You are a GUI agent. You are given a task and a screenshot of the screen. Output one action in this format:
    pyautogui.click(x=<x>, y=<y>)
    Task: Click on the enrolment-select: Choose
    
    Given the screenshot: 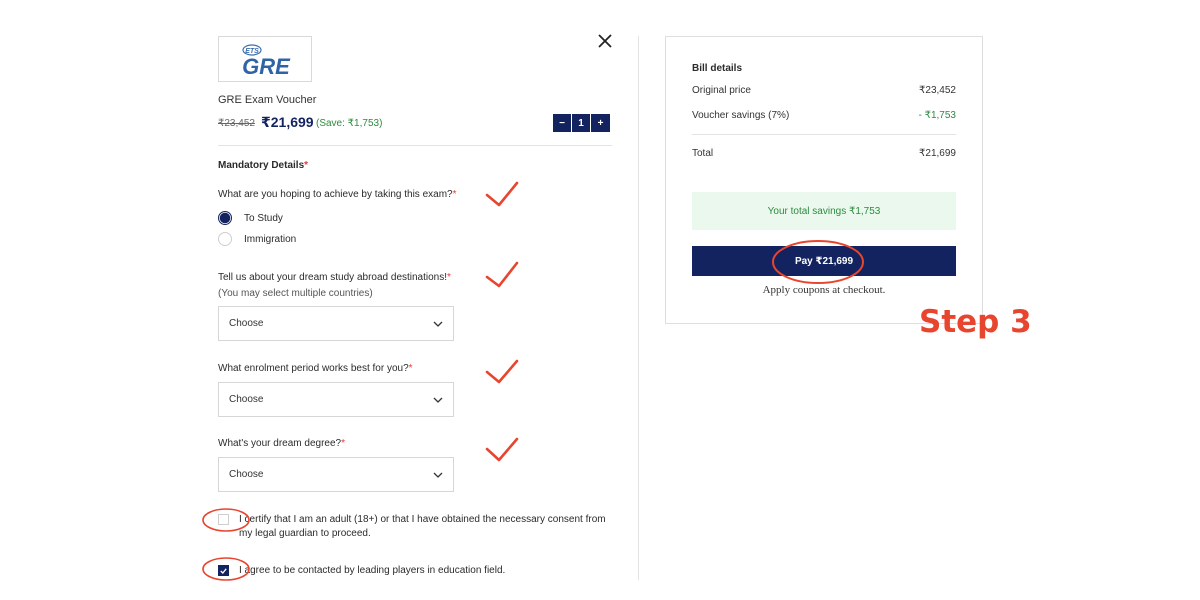 What is the action you would take?
    pyautogui.click(x=336, y=399)
    